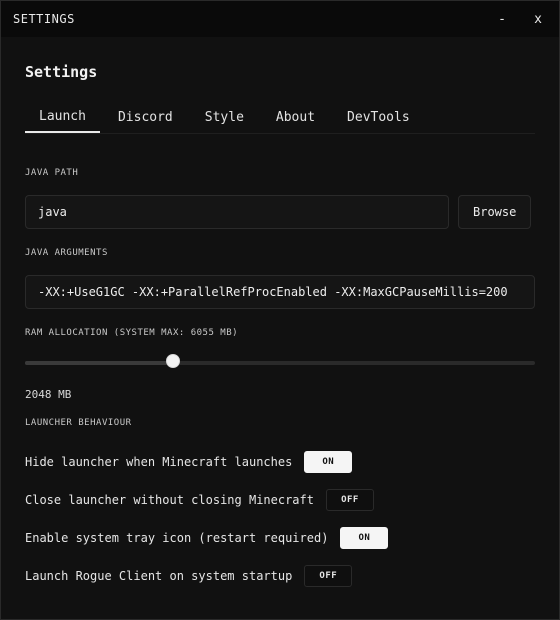  What do you see at coordinates (172, 361) in the screenshot?
I see `ram-slider-thumb` at bounding box center [172, 361].